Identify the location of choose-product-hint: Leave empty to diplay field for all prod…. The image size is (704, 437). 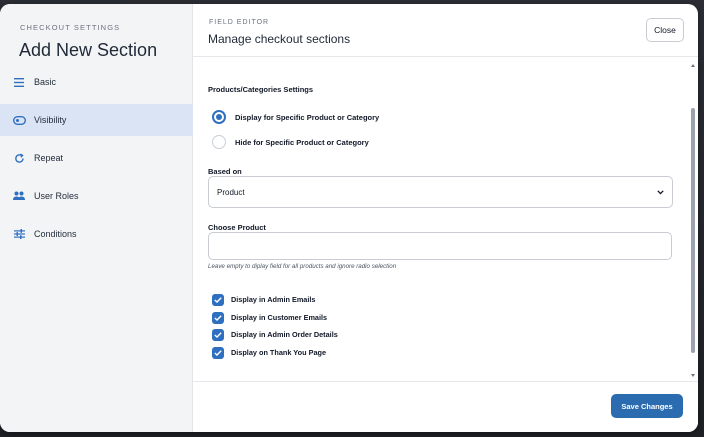
(302, 266).